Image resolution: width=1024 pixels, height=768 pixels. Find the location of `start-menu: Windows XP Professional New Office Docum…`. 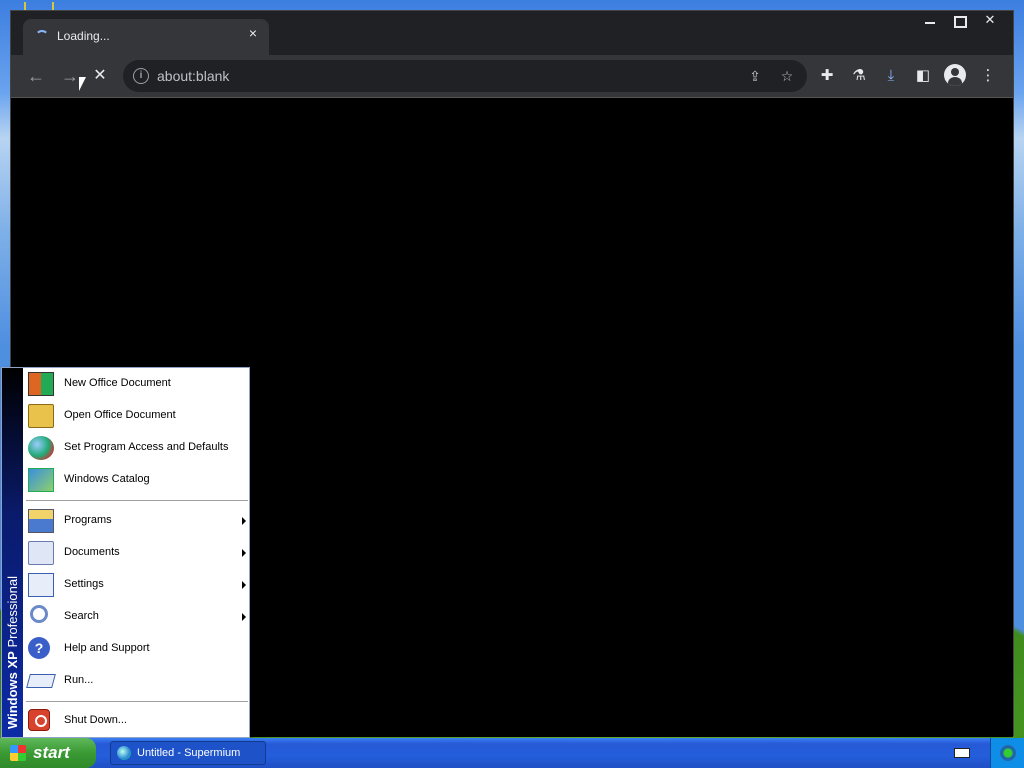

start-menu: Windows XP Professional New Office Docum… is located at coordinates (125, 552).